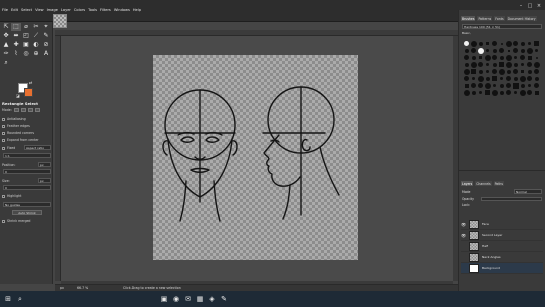  What do you see at coordinates (60, 21) in the screenshot?
I see `image-tab-thumbnail` at bounding box center [60, 21].